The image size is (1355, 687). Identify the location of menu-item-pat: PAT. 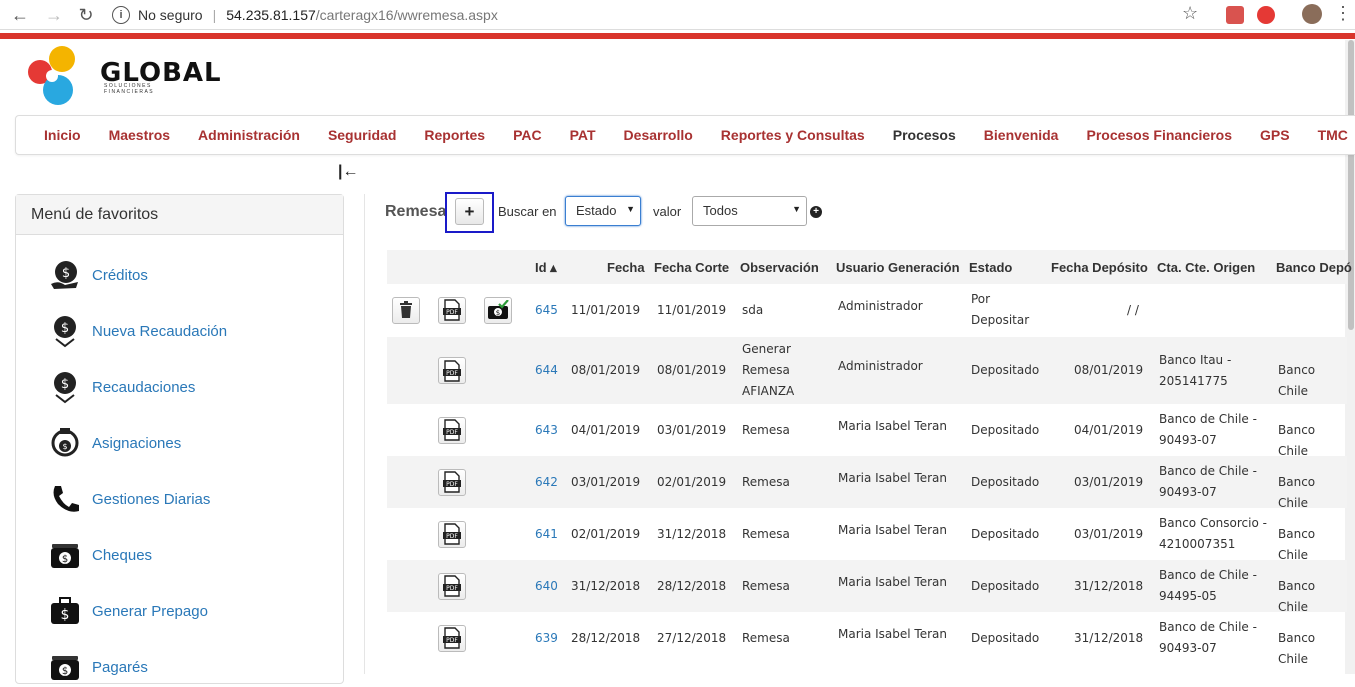
(583, 135).